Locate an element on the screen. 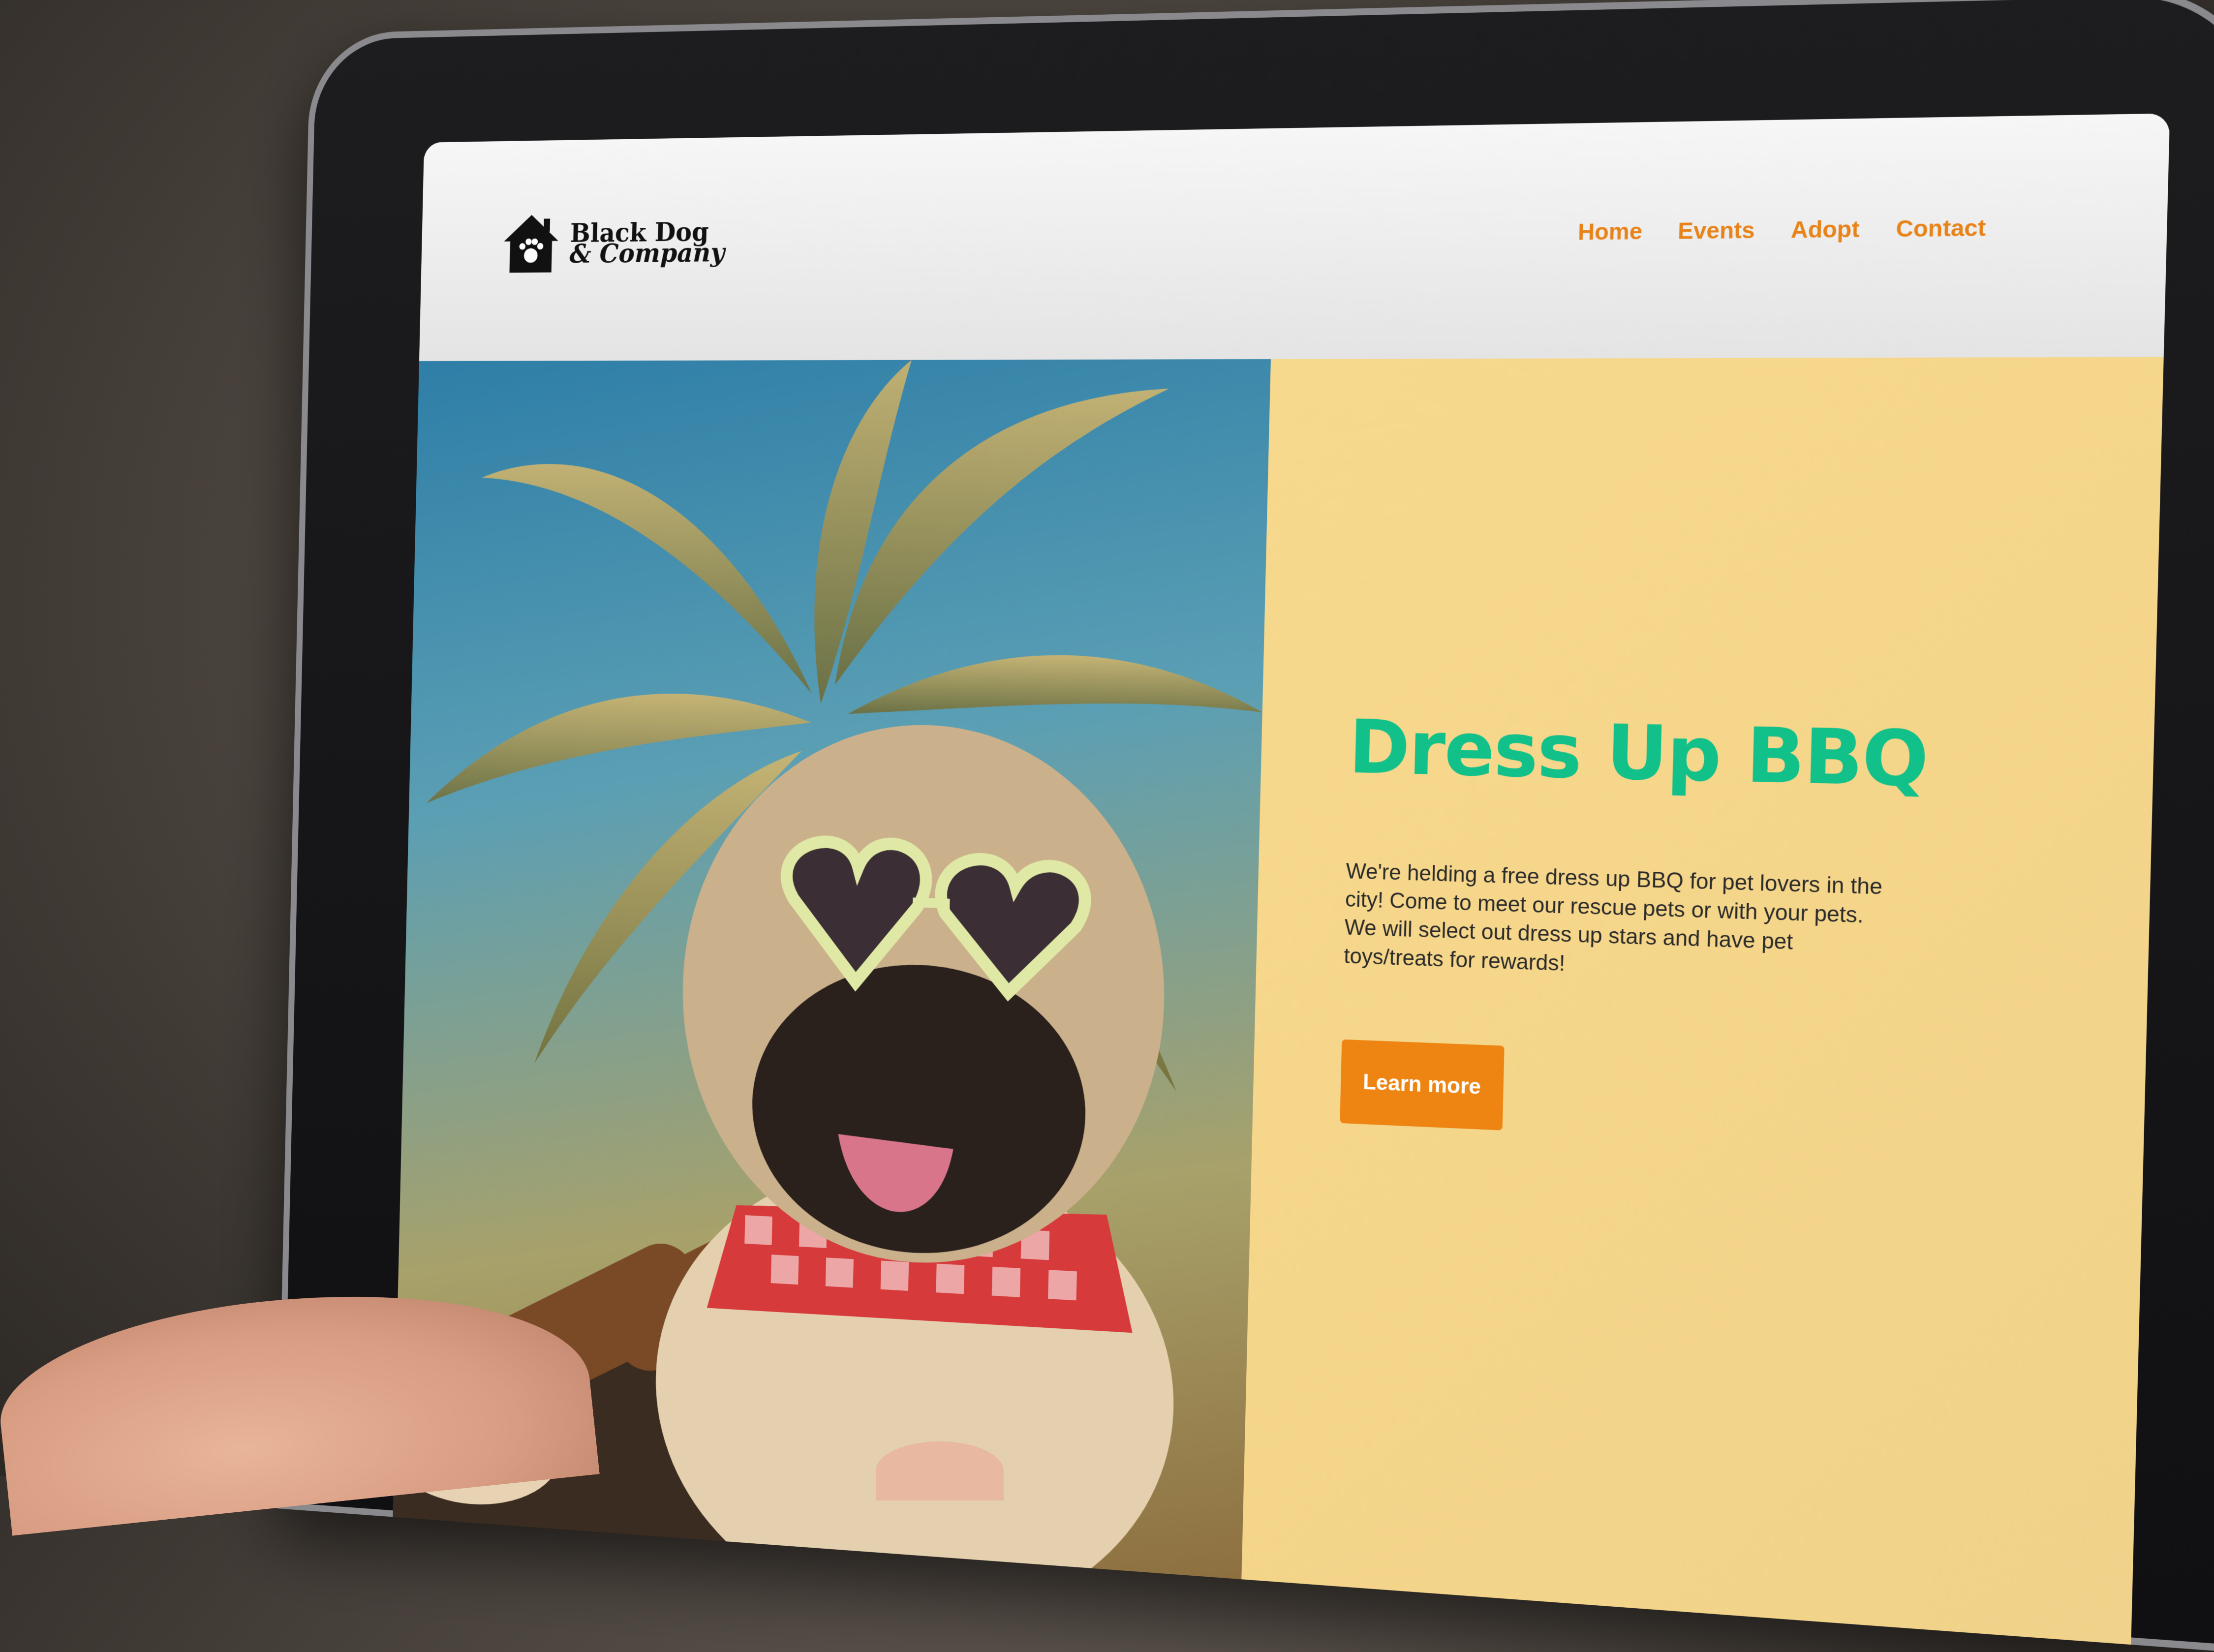 This screenshot has height=1652, width=2214. site-logo: Black Dog & Company is located at coordinates (612, 243).